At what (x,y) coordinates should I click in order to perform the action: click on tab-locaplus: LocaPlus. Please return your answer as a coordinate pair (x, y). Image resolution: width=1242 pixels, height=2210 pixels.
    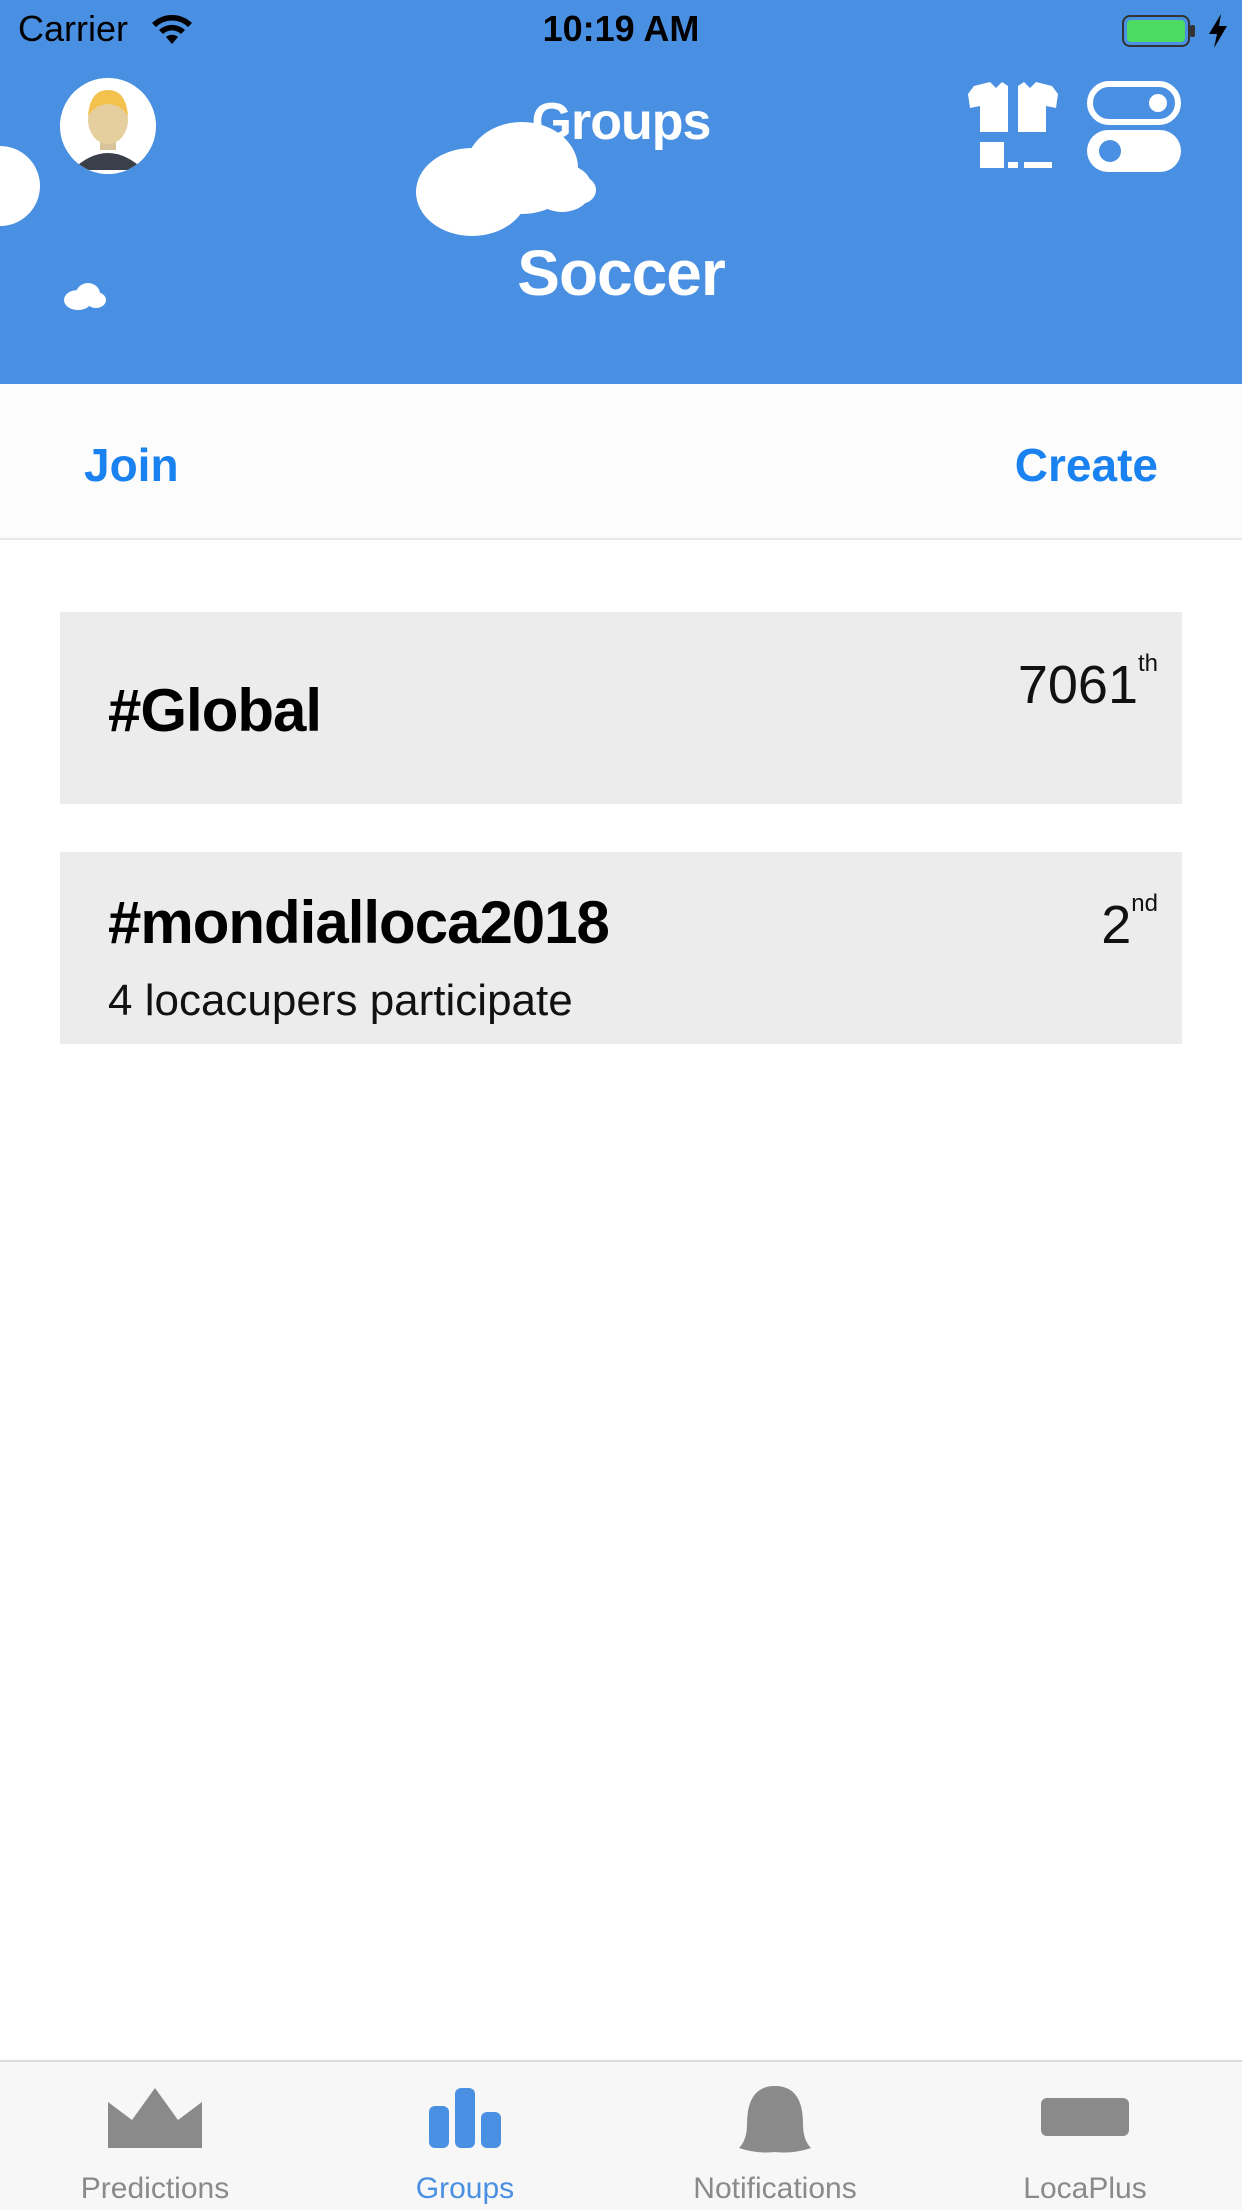
    Looking at the image, I should click on (1085, 2136).